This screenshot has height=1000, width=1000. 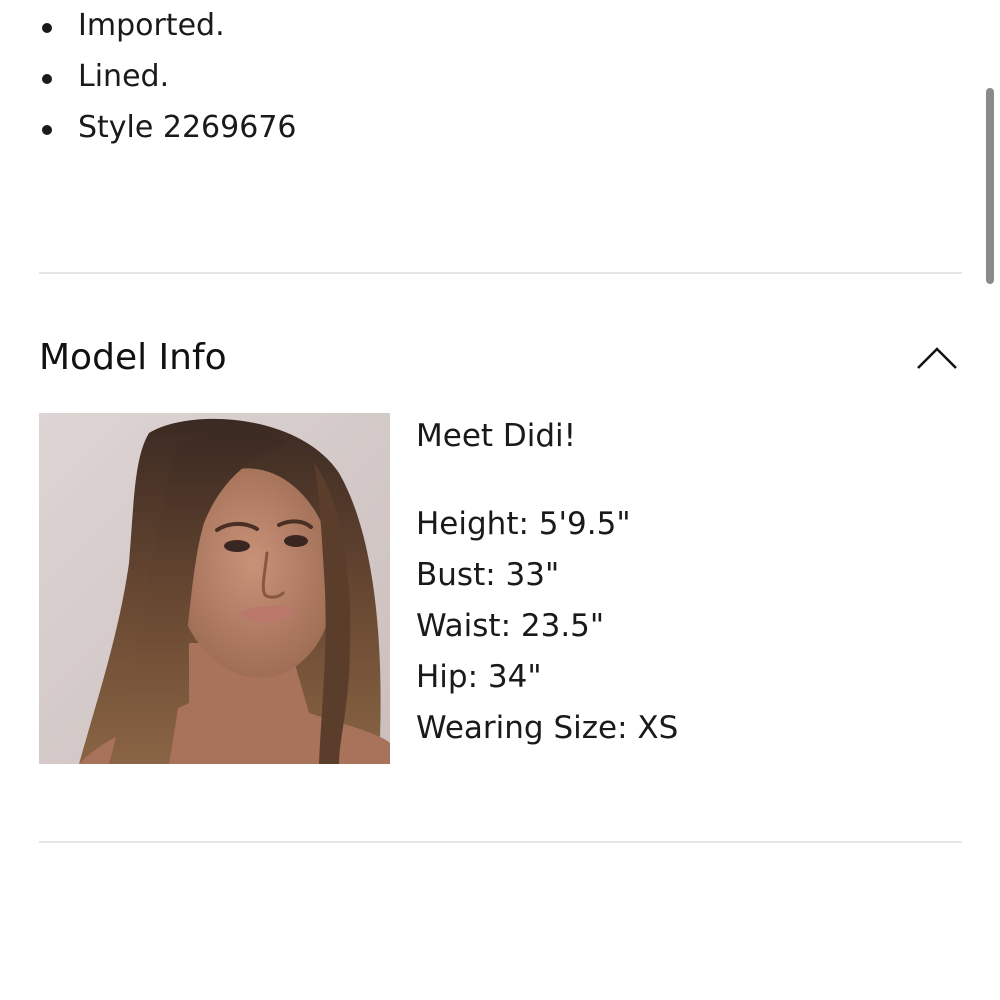 I want to click on list-item: Lined., so click(x=168, y=76).